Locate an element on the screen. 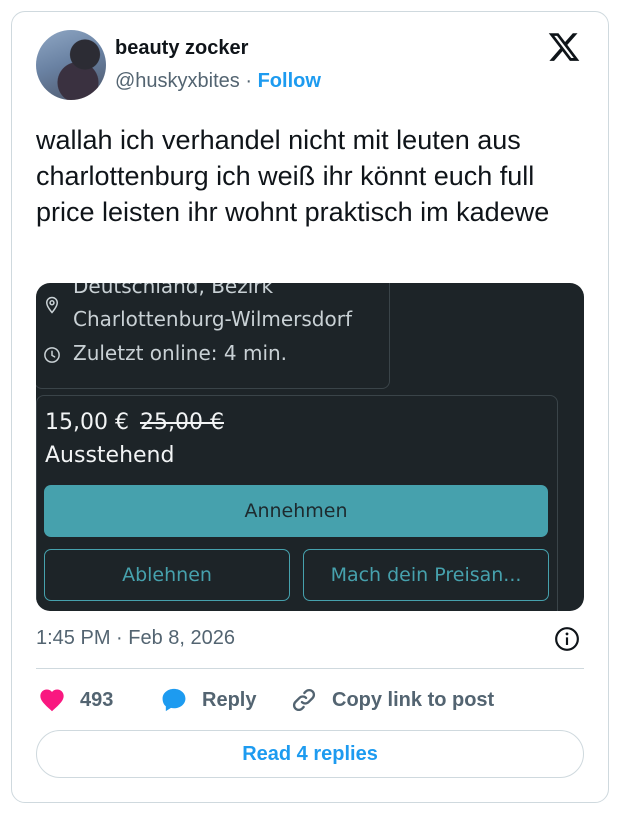 The image size is (620, 814). read-replies-button: Read 4 replies is located at coordinates (310, 754).